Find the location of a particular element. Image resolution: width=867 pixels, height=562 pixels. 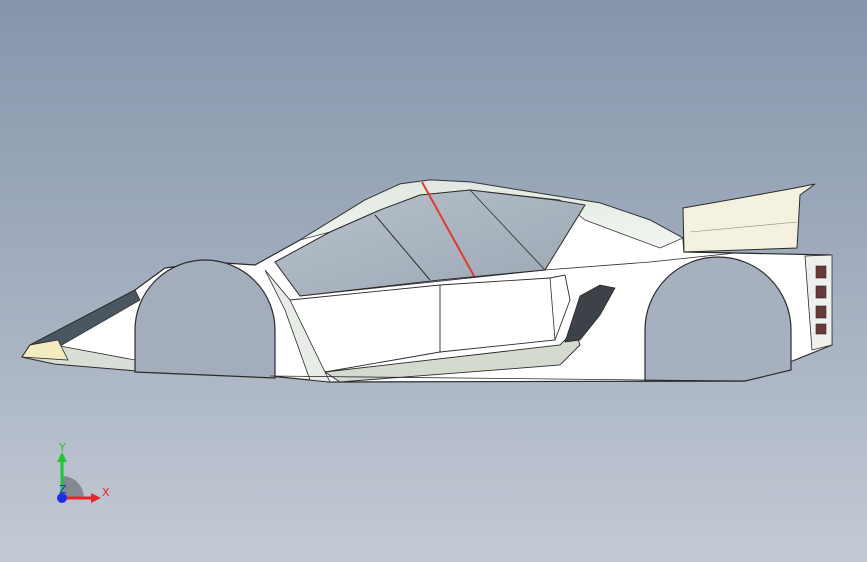

x-axis-arrow-icon is located at coordinates (96, 498).